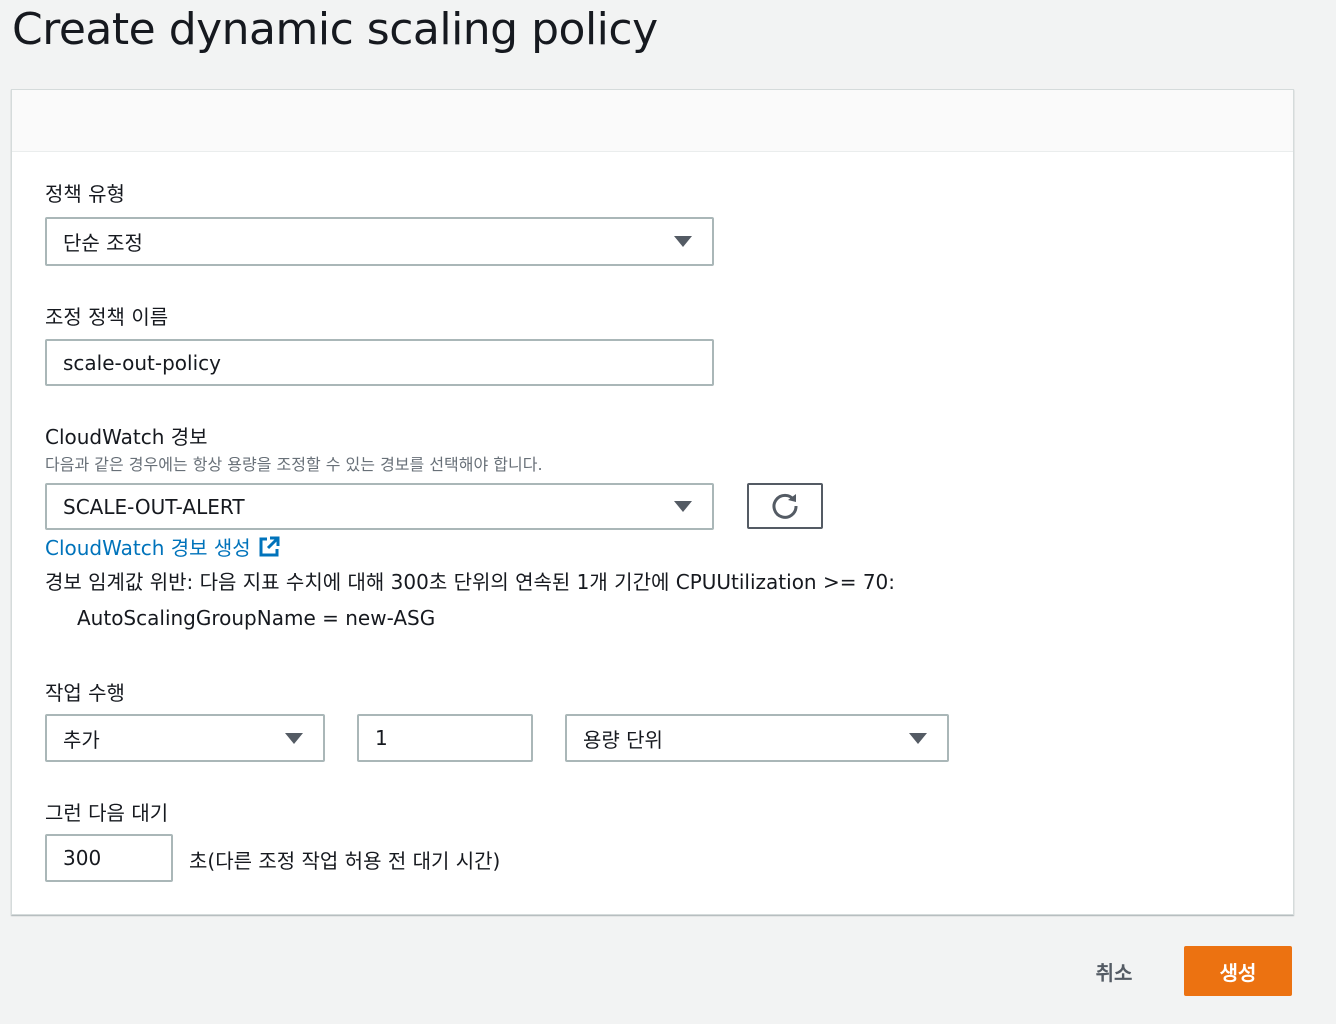  I want to click on action-amount-input: 1, so click(445, 738).